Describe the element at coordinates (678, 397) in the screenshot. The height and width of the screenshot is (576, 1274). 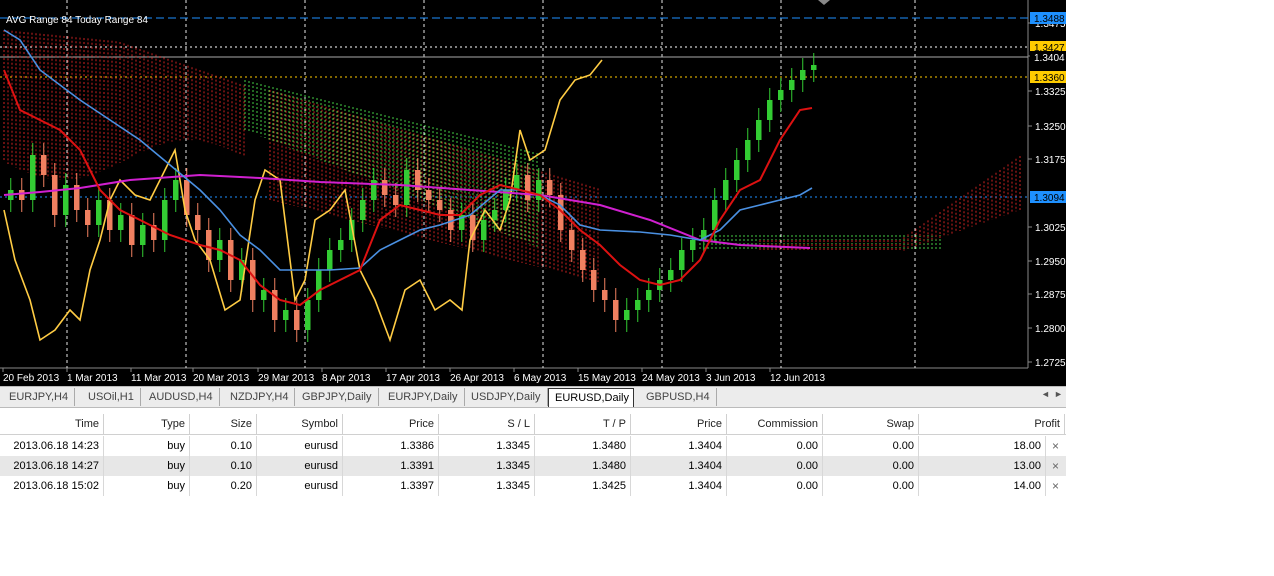
I see `chart-tab-gbpusd-h4: GBPUSD,H4` at that location.